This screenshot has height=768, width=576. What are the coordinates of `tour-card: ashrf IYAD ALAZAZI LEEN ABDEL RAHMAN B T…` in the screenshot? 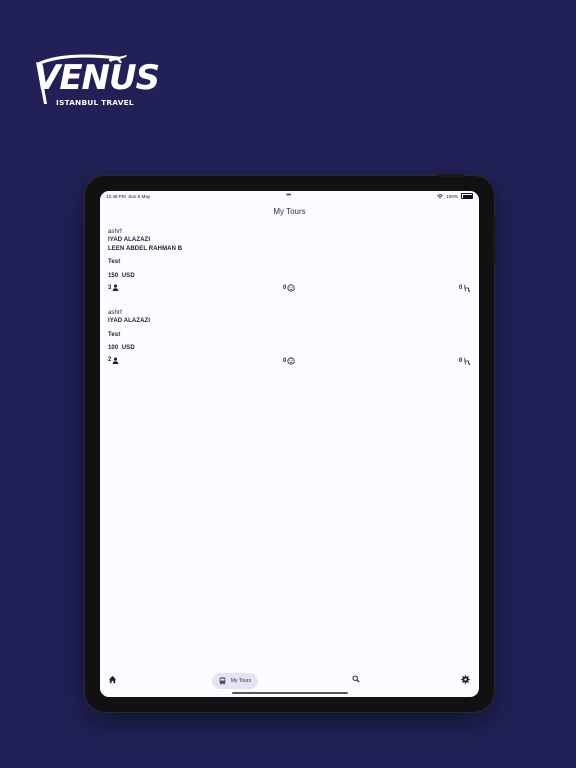 It's located at (289, 261).